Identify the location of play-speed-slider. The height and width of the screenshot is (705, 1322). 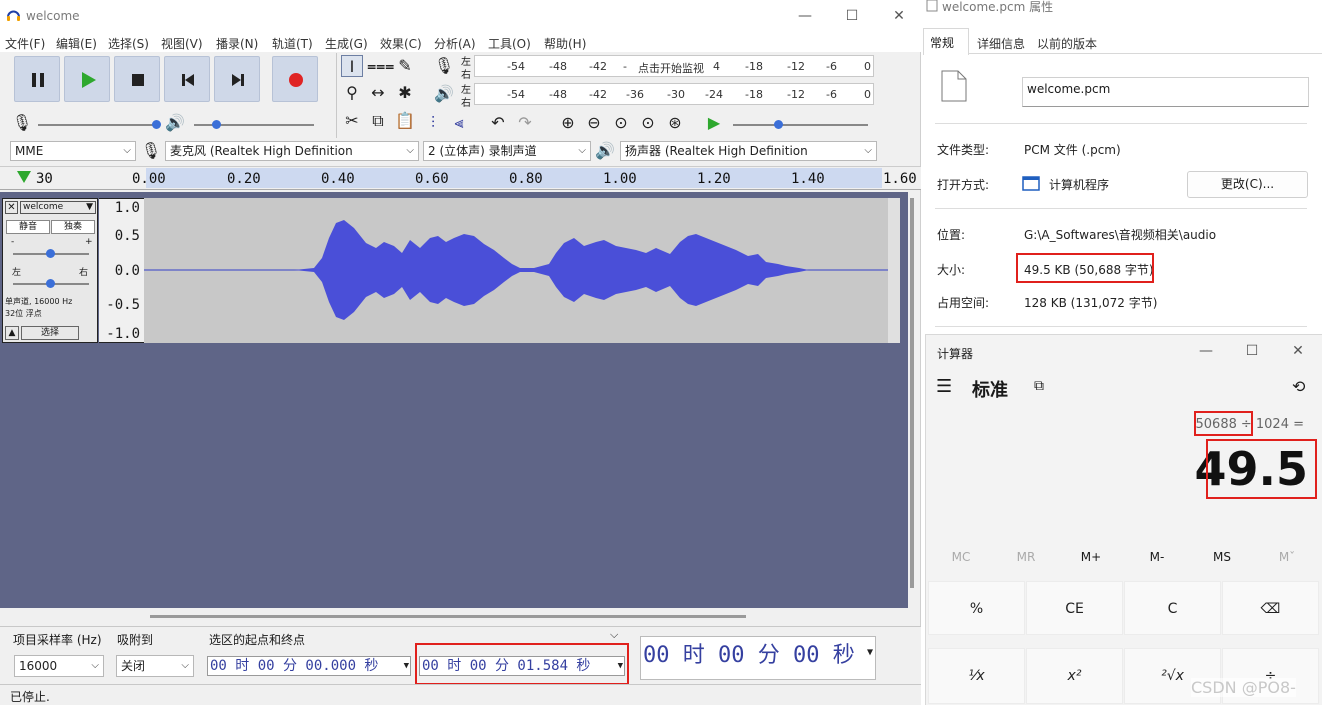
(800, 125).